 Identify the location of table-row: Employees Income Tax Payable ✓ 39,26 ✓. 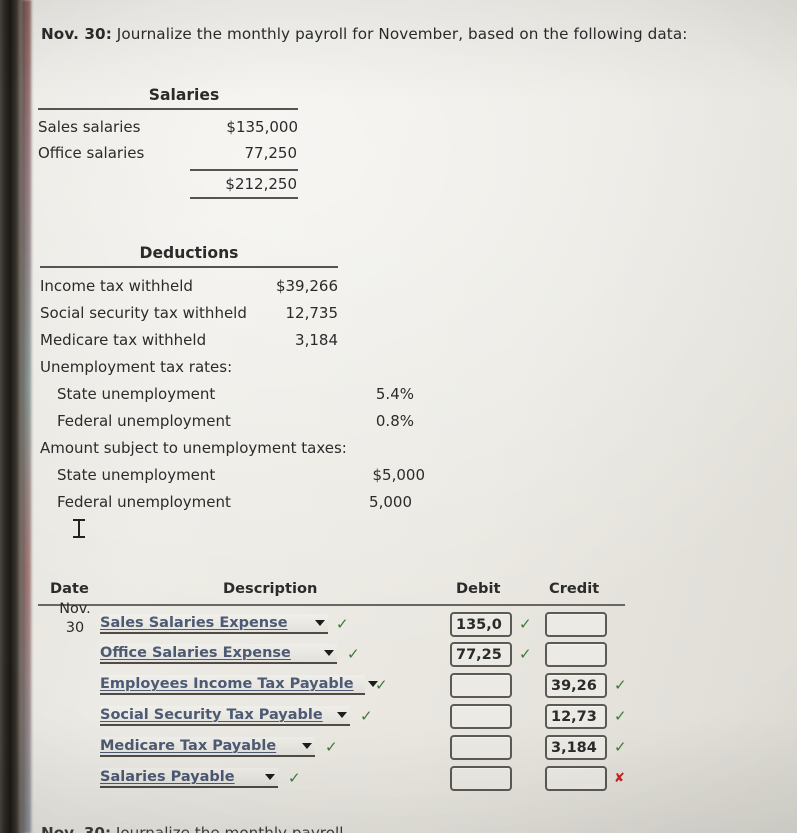
(353, 686).